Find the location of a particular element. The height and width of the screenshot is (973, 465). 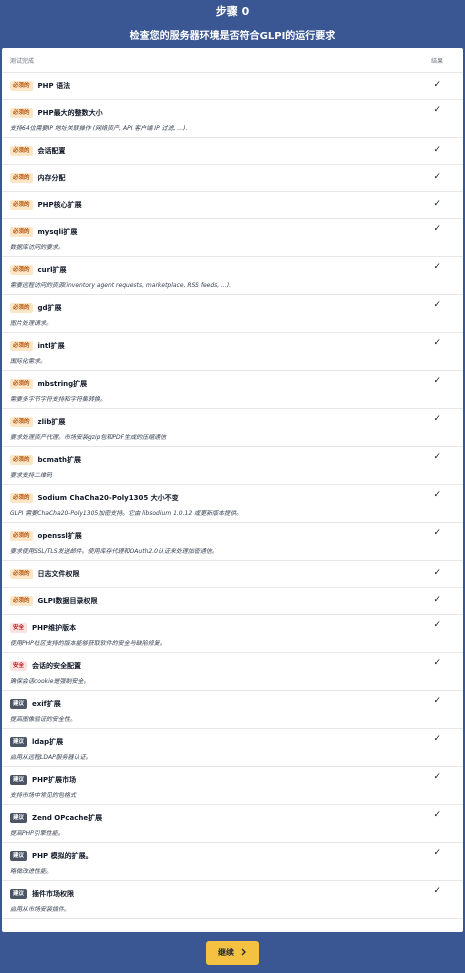

footer: 继续 is located at coordinates (232, 952).